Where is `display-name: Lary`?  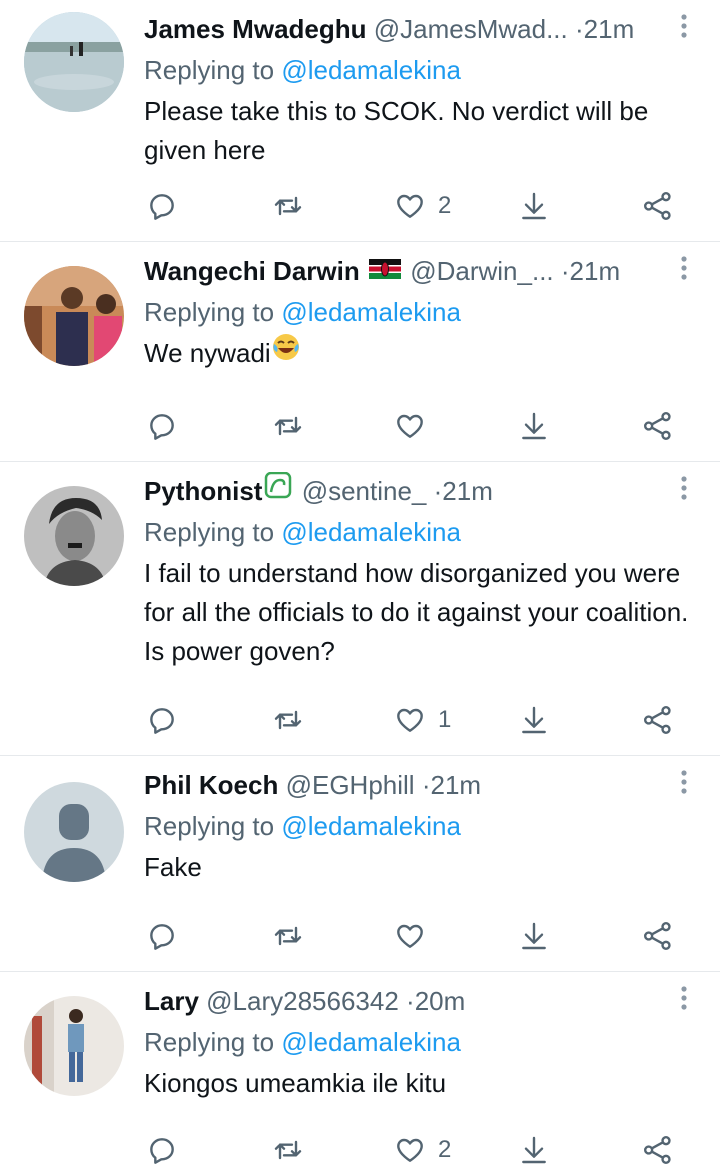
display-name: Lary is located at coordinates (171, 1001).